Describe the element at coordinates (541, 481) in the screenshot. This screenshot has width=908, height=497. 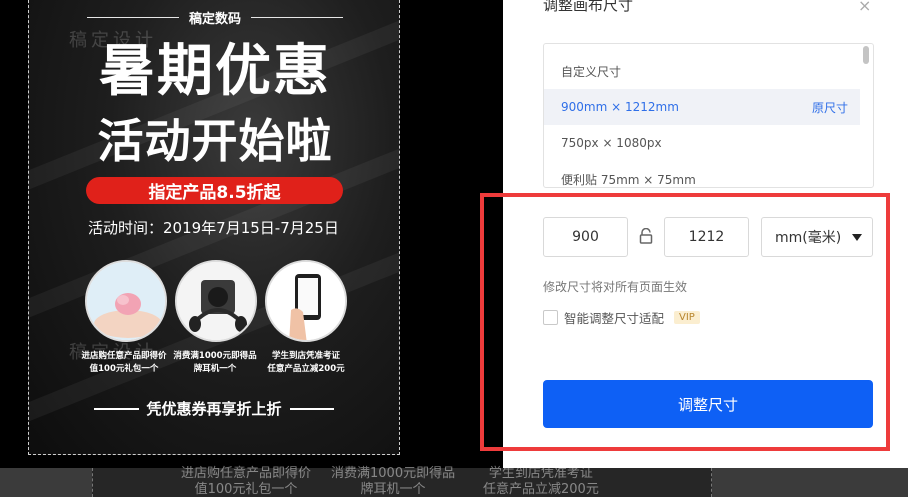
I see `ghost-caption-3: 学生到店凭准考证 任意产品立减200元` at that location.